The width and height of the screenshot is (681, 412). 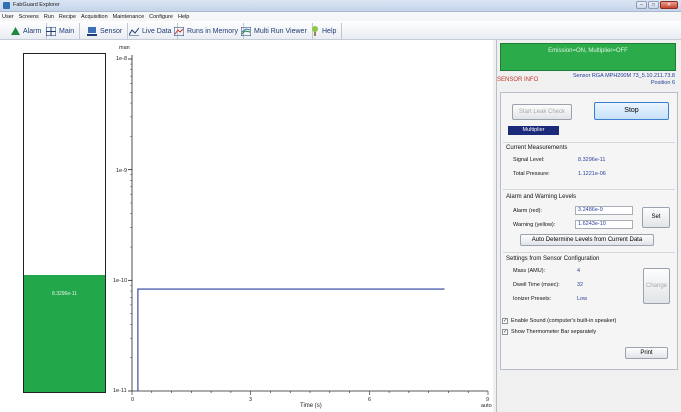 I want to click on x-axis-title: Time (s), so click(x=311, y=406).